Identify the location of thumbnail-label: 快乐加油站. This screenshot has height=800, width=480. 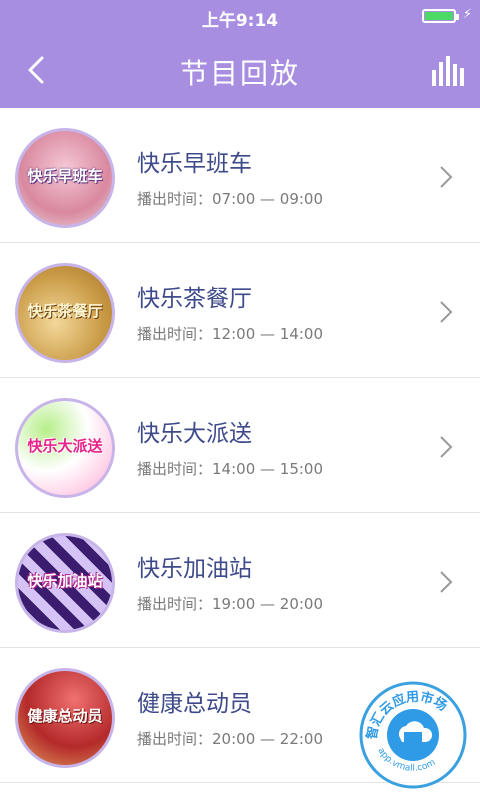
(65, 581).